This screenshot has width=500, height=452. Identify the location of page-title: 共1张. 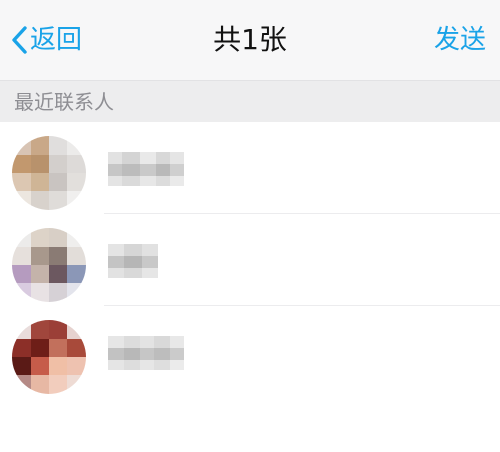
(250, 39).